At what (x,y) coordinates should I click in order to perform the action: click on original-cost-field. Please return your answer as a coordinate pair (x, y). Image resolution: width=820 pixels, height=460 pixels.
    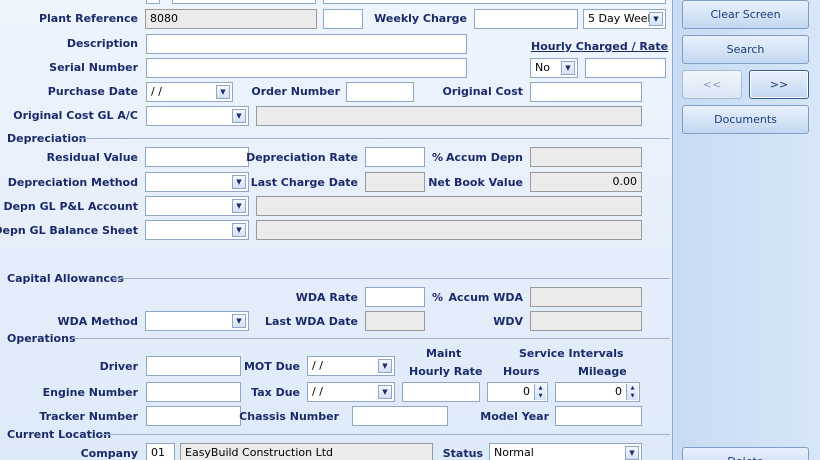
    Looking at the image, I should click on (586, 92).